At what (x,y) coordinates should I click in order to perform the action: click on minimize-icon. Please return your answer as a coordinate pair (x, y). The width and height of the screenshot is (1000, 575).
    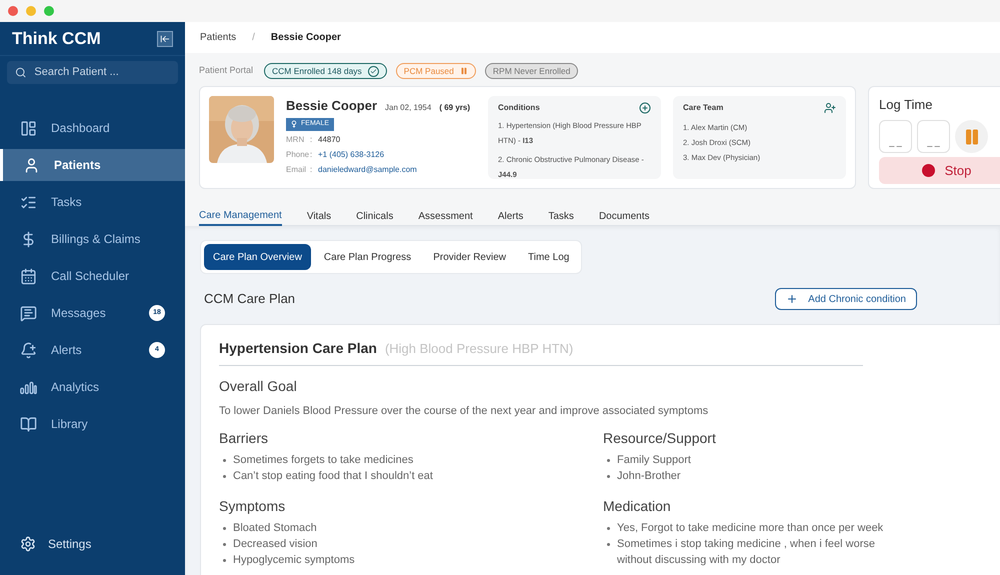
    Looking at the image, I should click on (31, 11).